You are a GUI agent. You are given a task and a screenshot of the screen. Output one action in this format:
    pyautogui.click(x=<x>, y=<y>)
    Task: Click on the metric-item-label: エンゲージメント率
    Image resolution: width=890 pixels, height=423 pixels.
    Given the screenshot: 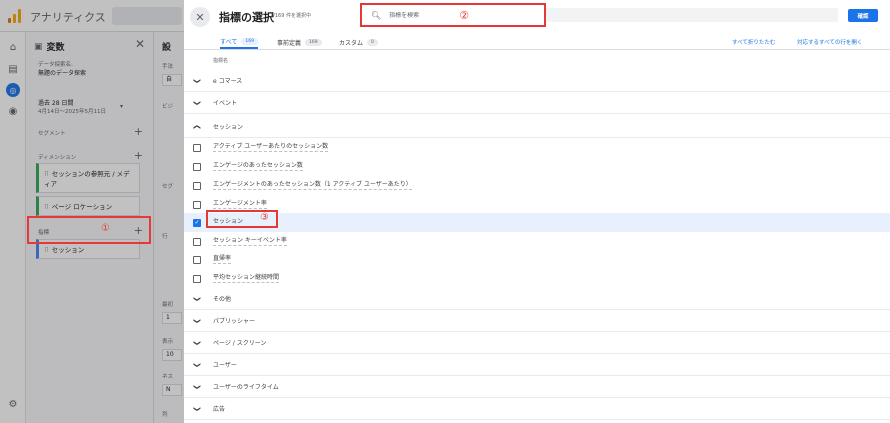 What is the action you would take?
    pyautogui.click(x=240, y=204)
    